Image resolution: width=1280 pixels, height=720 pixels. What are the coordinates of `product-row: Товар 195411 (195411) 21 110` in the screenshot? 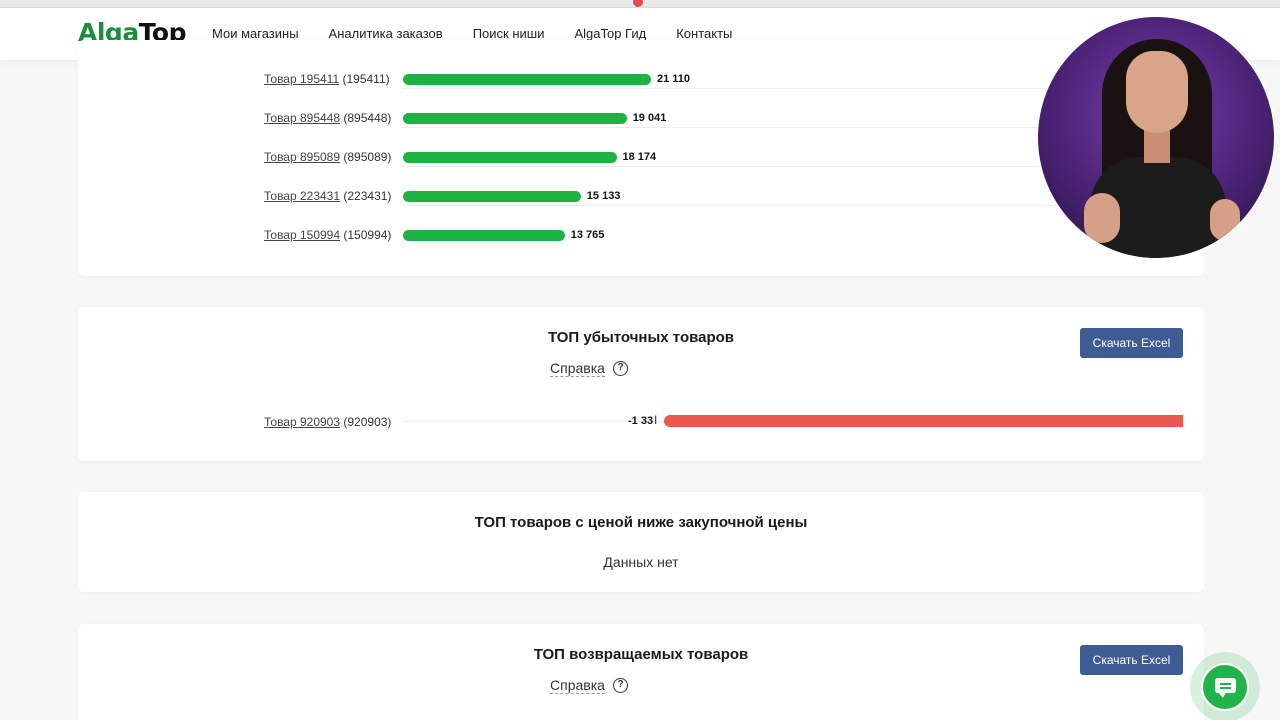 It's located at (714, 79).